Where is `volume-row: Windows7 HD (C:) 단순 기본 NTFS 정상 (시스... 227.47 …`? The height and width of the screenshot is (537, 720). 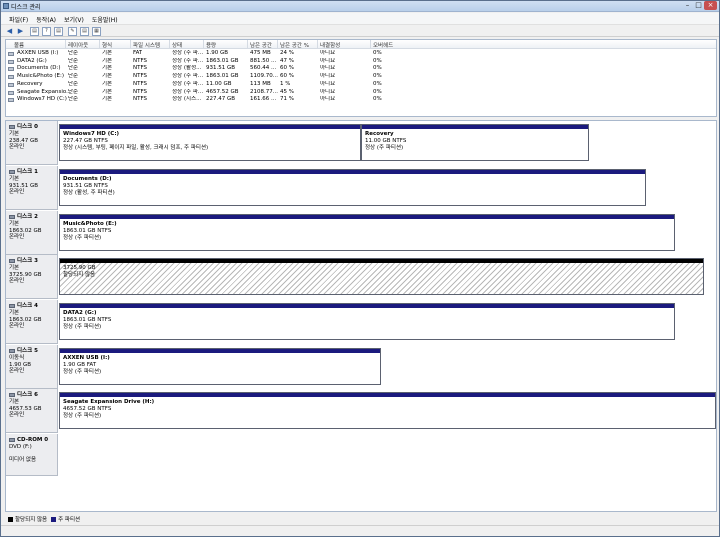 volume-row: Windows7 HD (C:) 단순 기본 NTFS 정상 (시스... 227.47 … is located at coordinates (361, 100).